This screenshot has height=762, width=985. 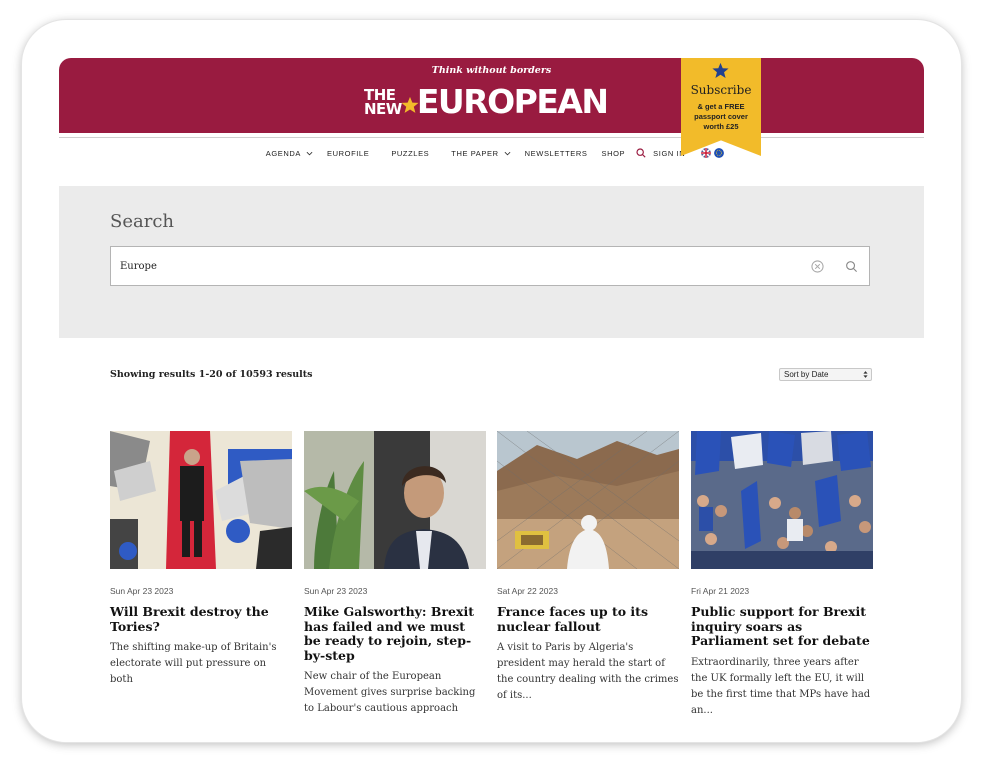 What do you see at coordinates (491, 137) in the screenshot?
I see `header-rule` at bounding box center [491, 137].